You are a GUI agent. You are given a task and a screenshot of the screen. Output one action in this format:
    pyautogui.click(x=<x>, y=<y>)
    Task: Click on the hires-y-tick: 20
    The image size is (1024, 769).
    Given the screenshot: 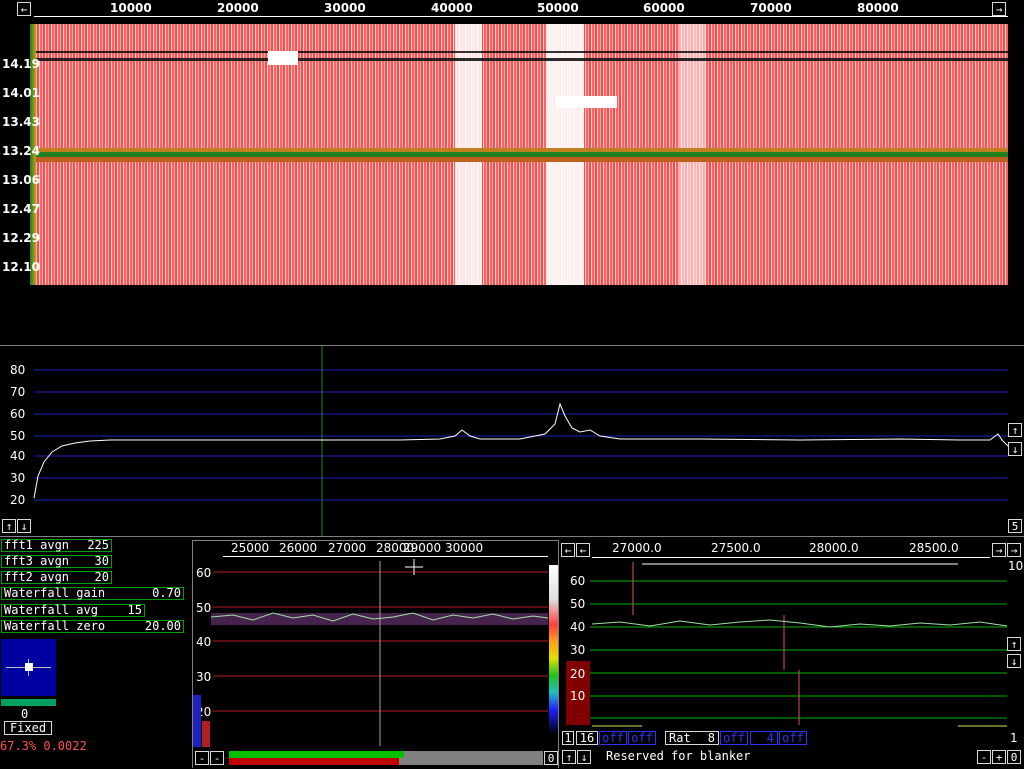 What is the action you would take?
    pyautogui.click(x=578, y=674)
    